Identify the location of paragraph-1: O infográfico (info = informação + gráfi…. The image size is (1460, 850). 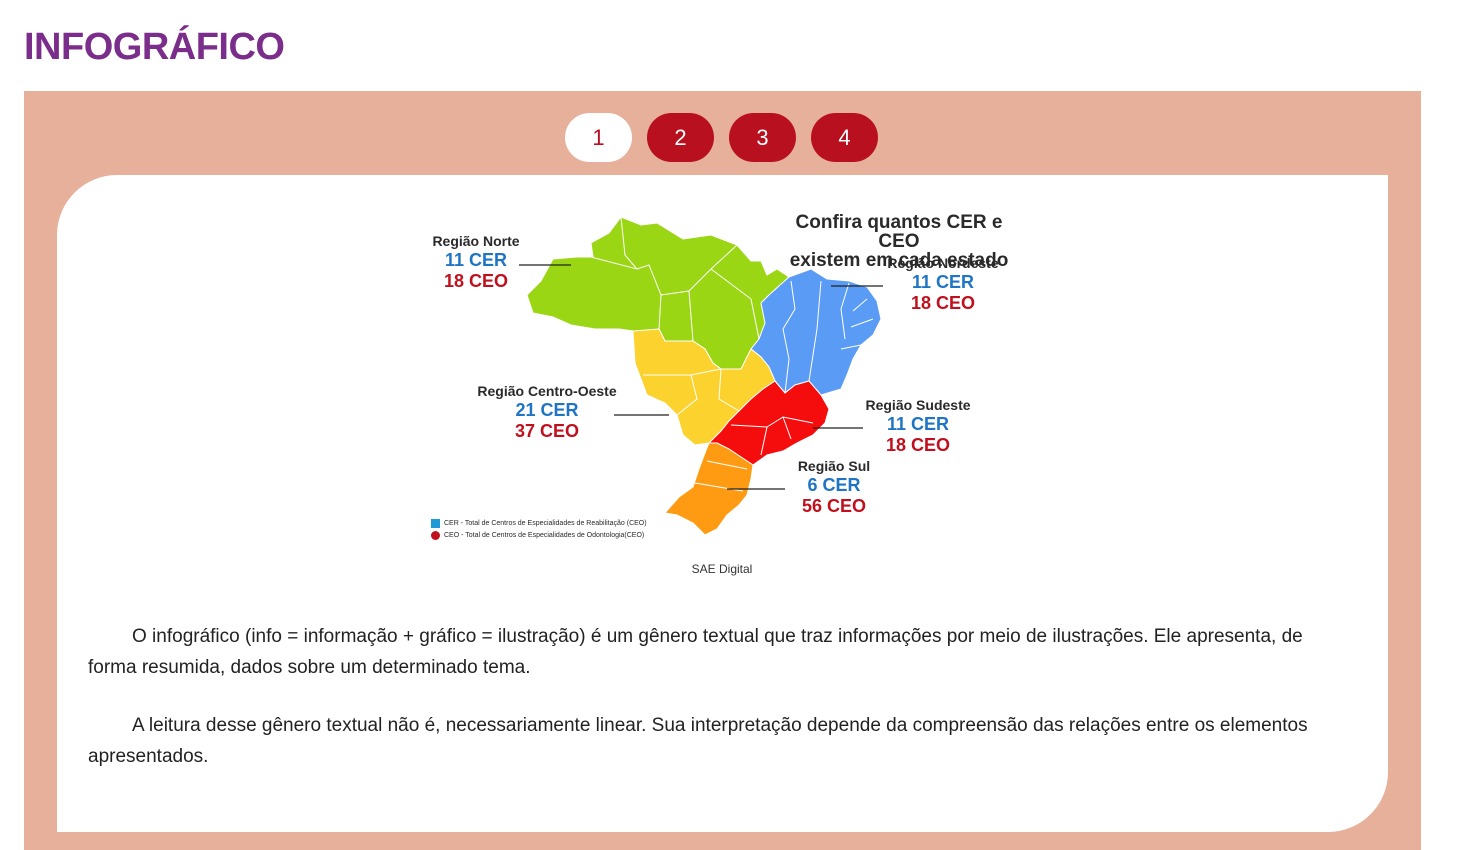
(695, 652).